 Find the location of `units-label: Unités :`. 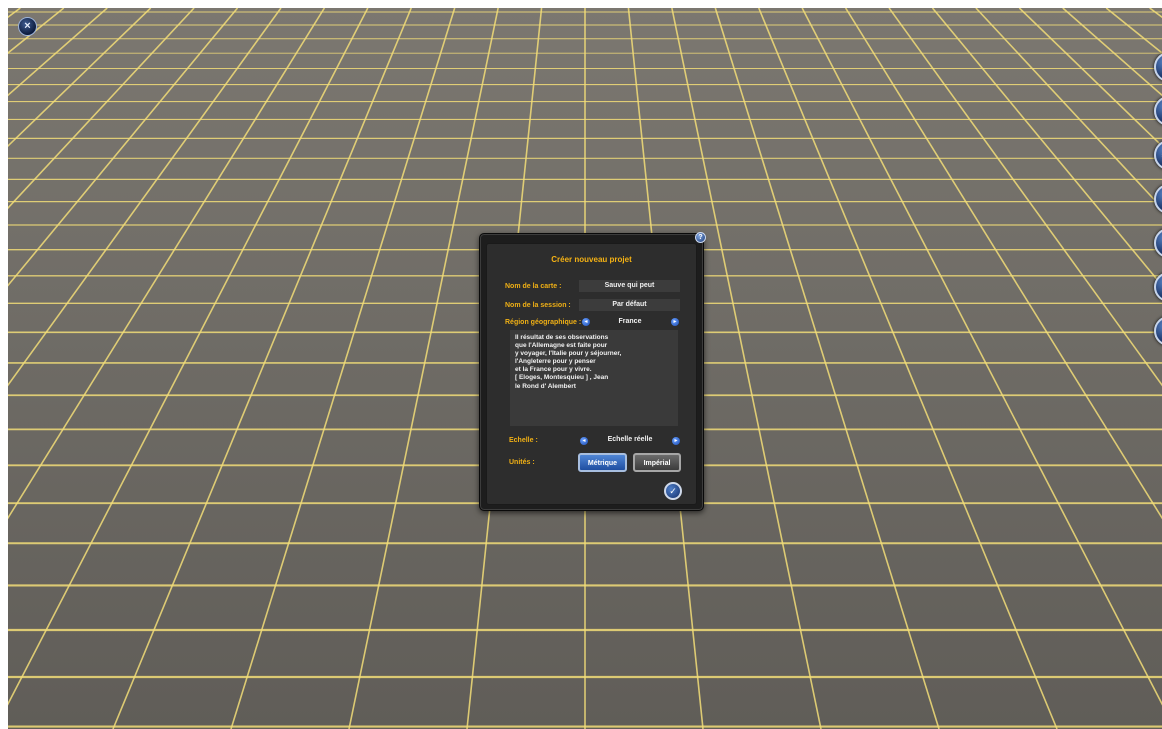

units-label: Unités : is located at coordinates (522, 462).